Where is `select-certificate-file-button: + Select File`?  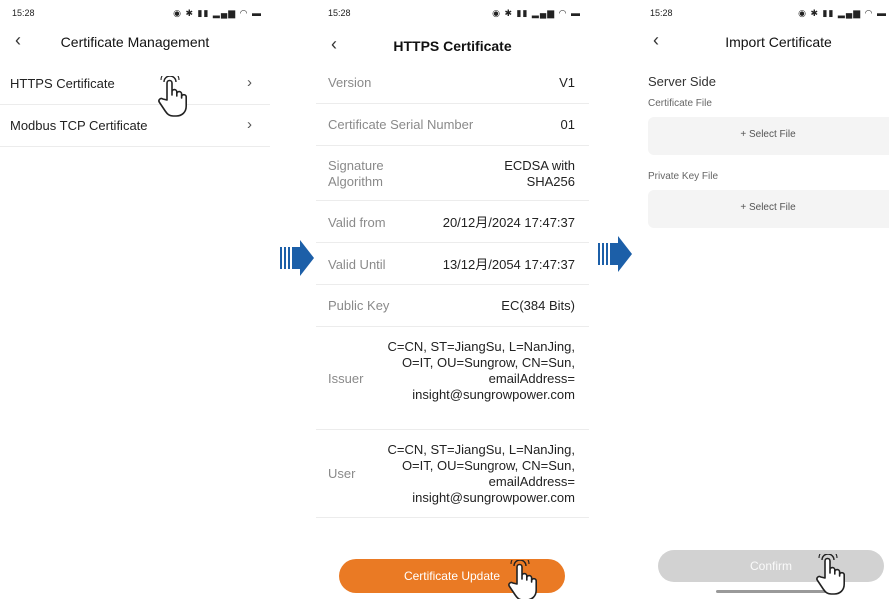 select-certificate-file-button: + Select File is located at coordinates (768, 136).